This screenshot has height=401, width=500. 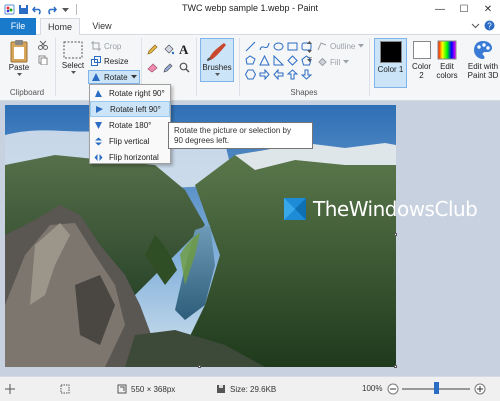 I want to click on copy-icon, so click(x=43, y=60).